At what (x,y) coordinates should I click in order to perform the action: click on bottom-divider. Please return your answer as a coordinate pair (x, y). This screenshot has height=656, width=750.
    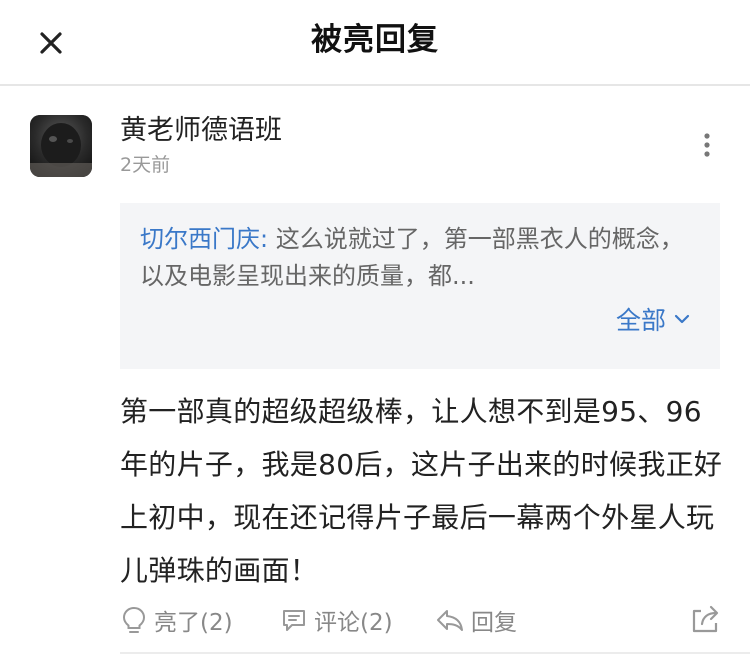
    Looking at the image, I should click on (435, 653).